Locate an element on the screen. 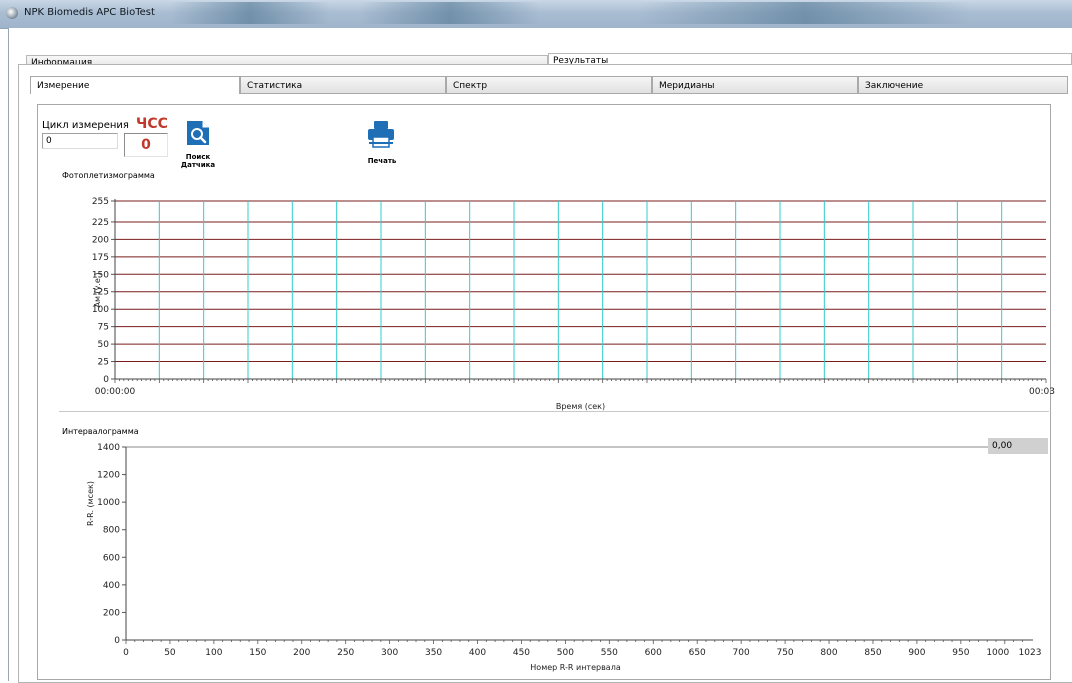 Image resolution: width=1072 pixels, height=683 pixels. rr-readout: 0,00 is located at coordinates (1018, 446).